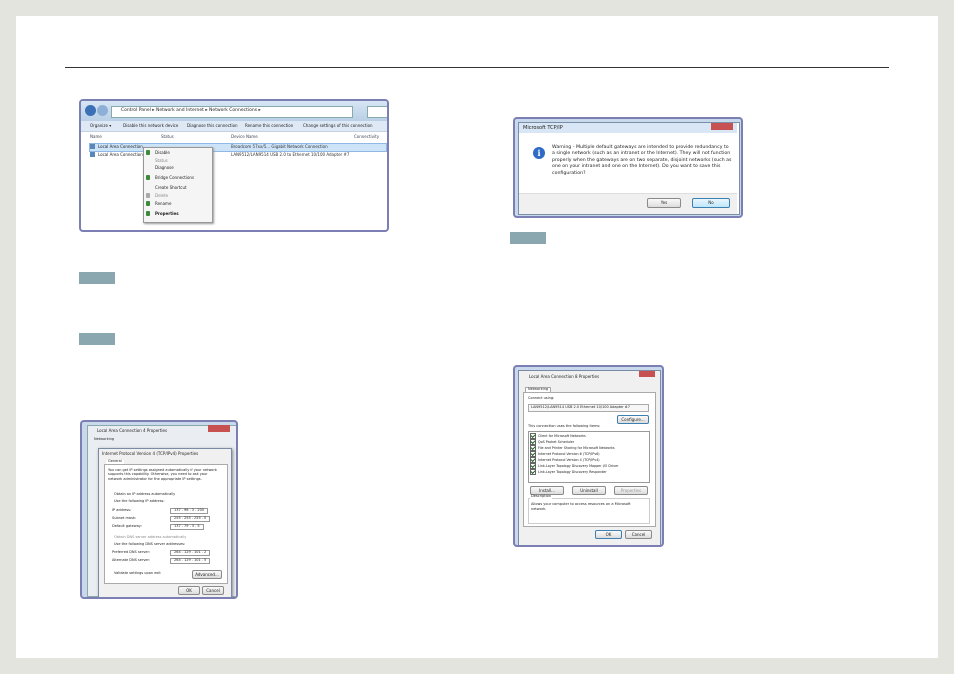 This screenshot has width=954, height=674. I want to click on menu-disable: Disable, so click(162, 153).